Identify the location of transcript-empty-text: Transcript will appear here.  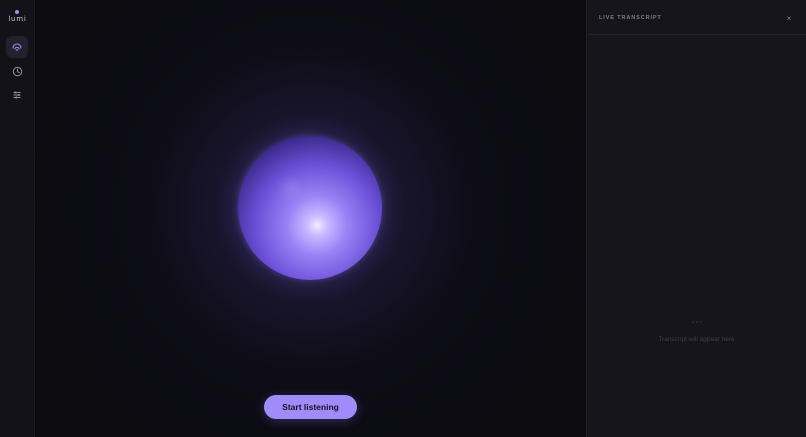
(696, 339).